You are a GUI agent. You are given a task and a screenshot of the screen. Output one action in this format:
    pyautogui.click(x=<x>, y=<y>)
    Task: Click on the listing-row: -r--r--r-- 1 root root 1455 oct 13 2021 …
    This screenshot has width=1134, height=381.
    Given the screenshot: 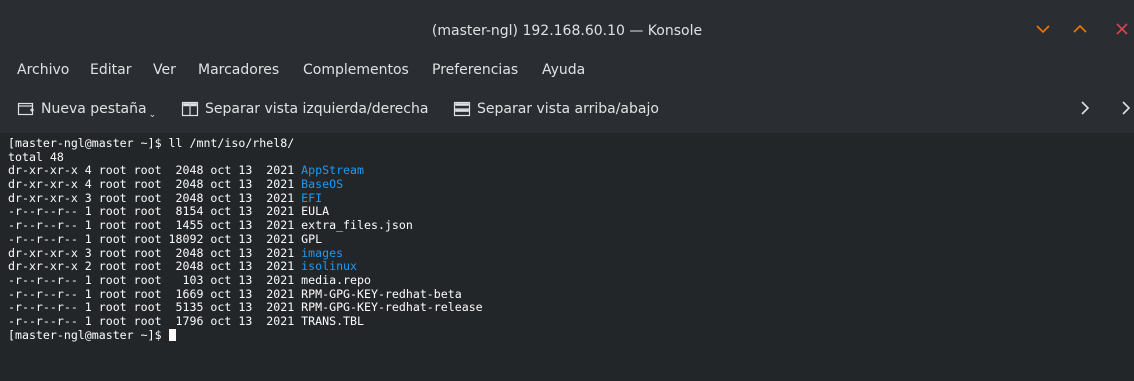 What is the action you would take?
    pyautogui.click(x=245, y=225)
    